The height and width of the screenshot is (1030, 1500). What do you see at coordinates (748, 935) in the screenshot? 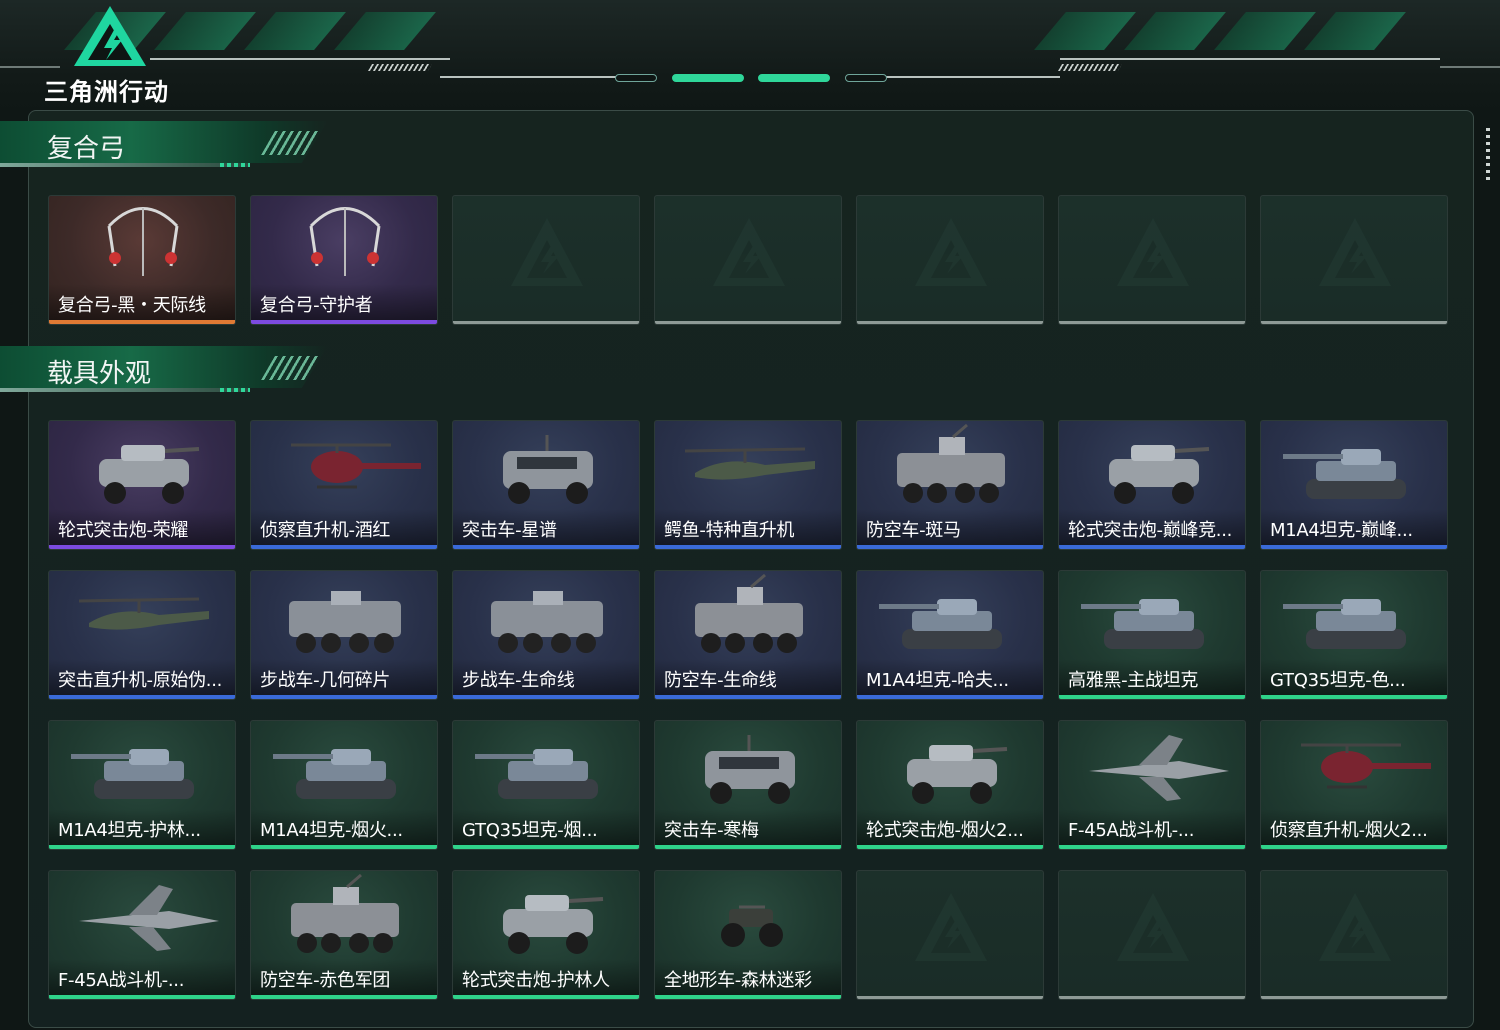
I see `item-card: 全地形车-森林迷彩` at bounding box center [748, 935].